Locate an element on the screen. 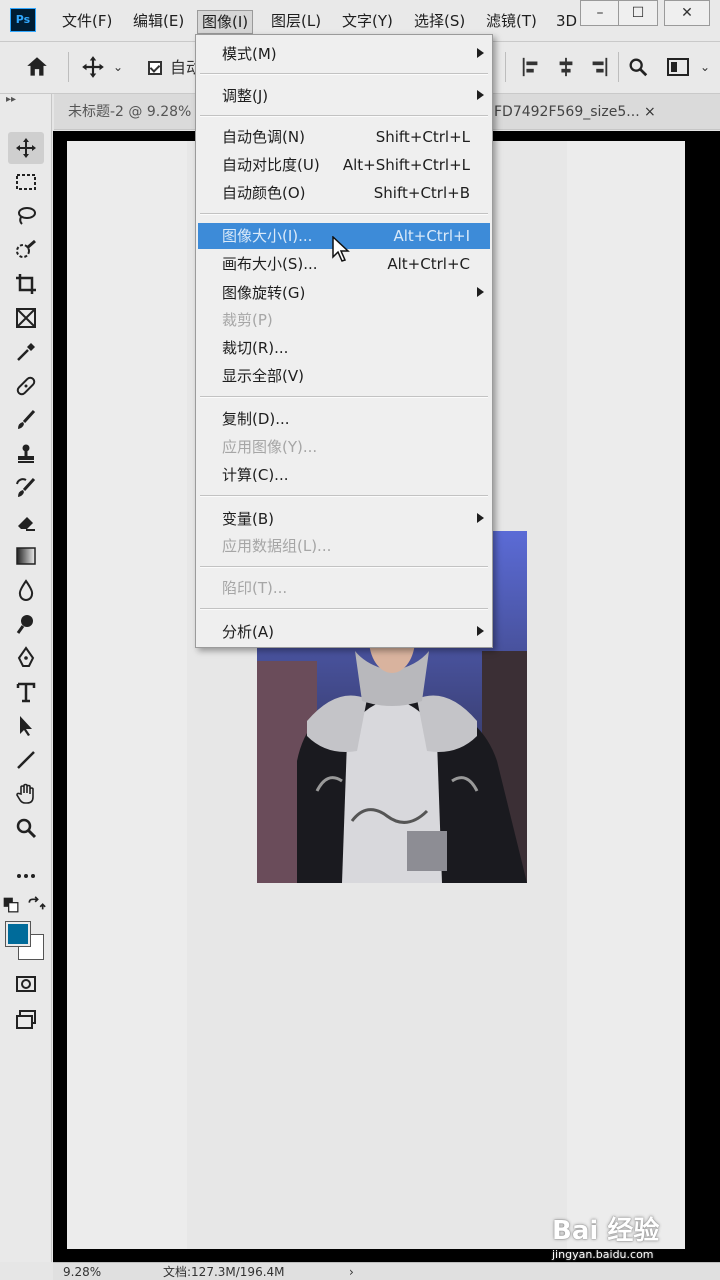  menu-item-label: 显示全部(V) is located at coordinates (263, 376).